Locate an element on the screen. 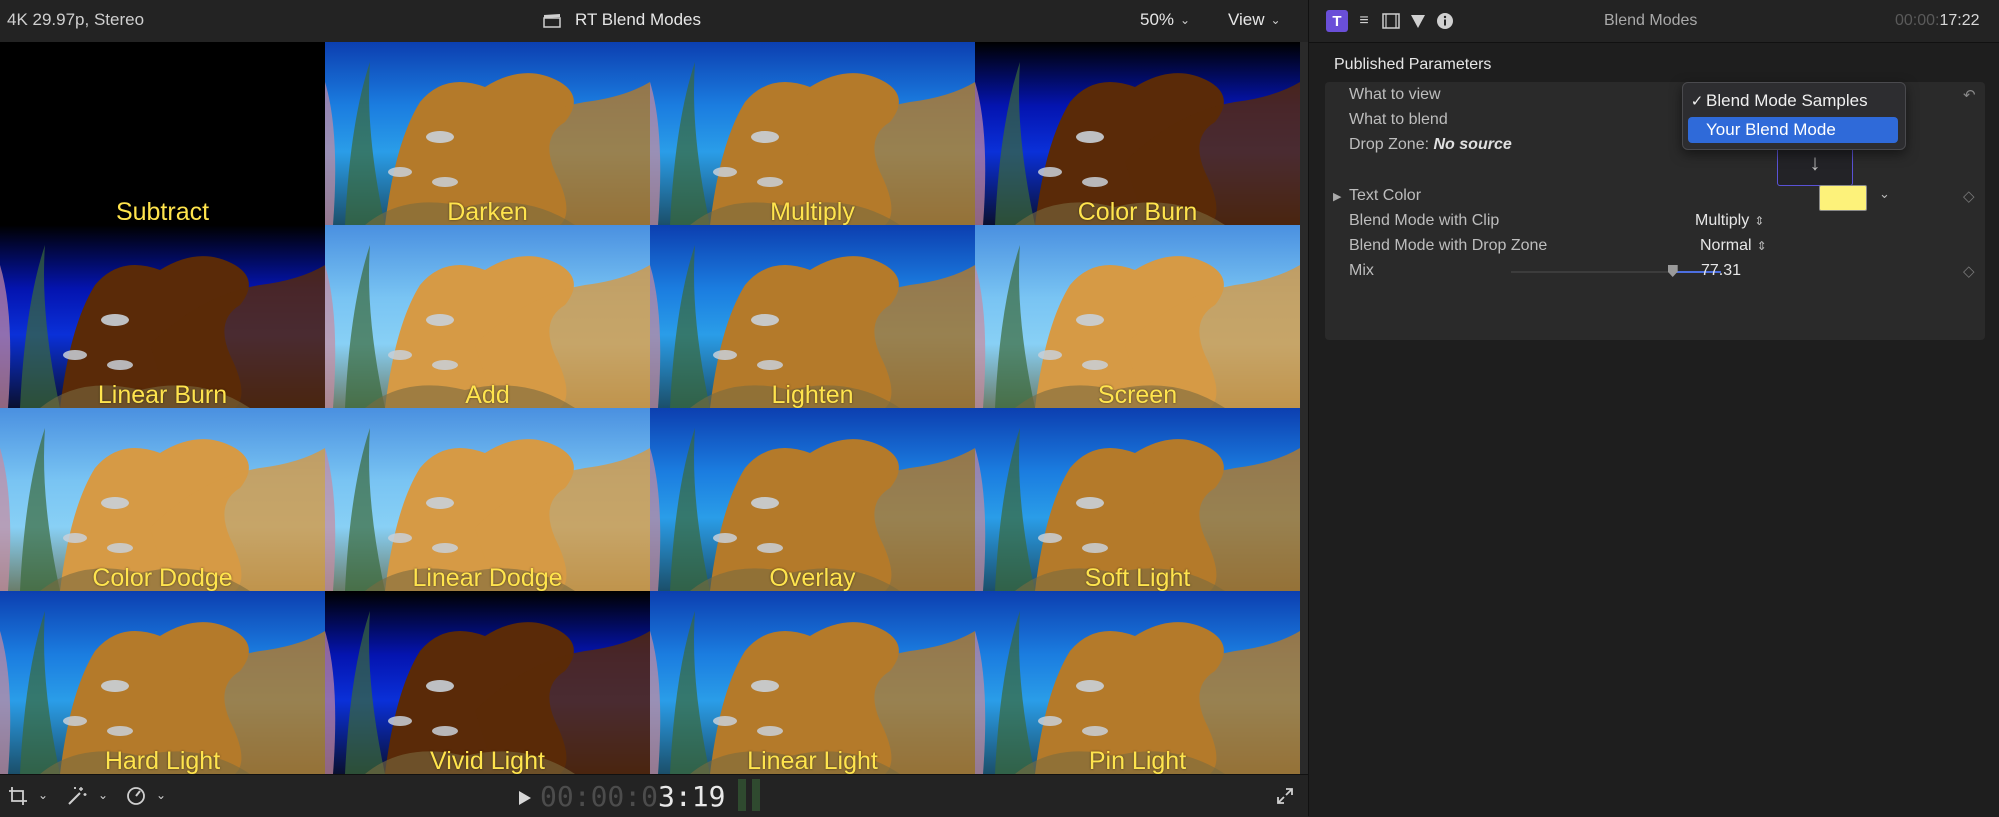 The image size is (1999, 817). mix-label: Mix is located at coordinates (1361, 270).